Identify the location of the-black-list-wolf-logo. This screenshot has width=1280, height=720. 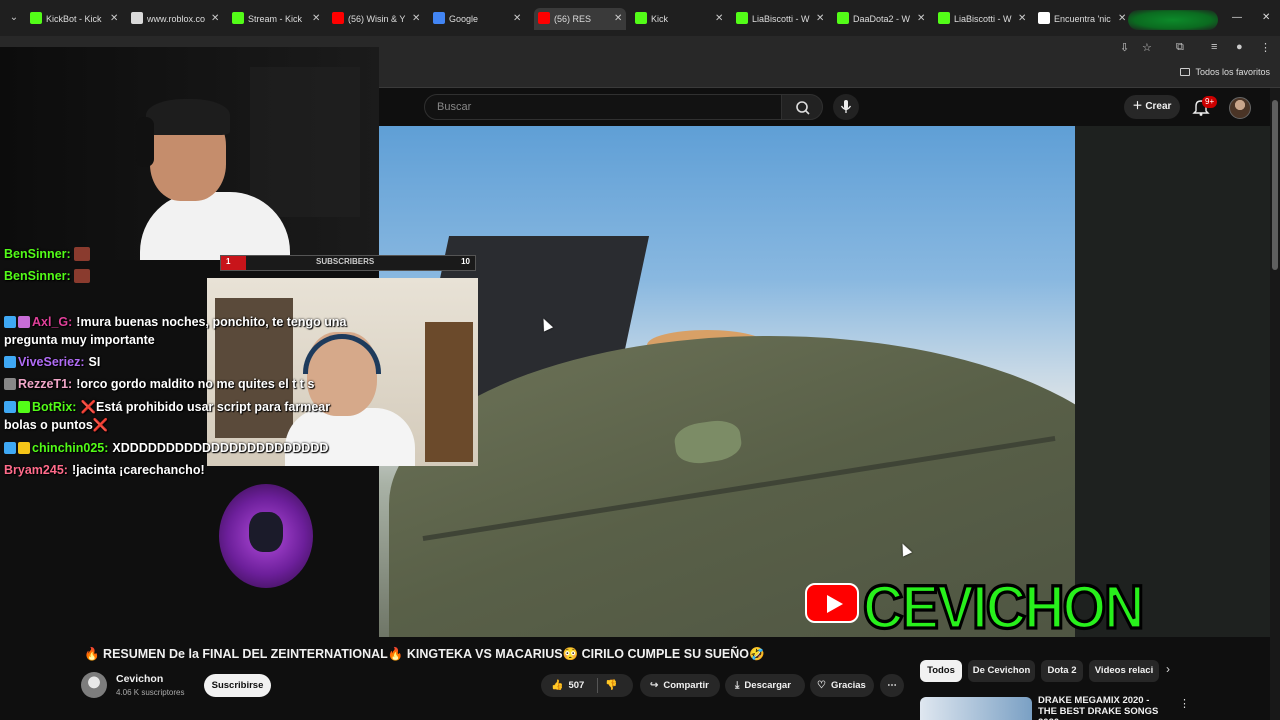
(266, 536).